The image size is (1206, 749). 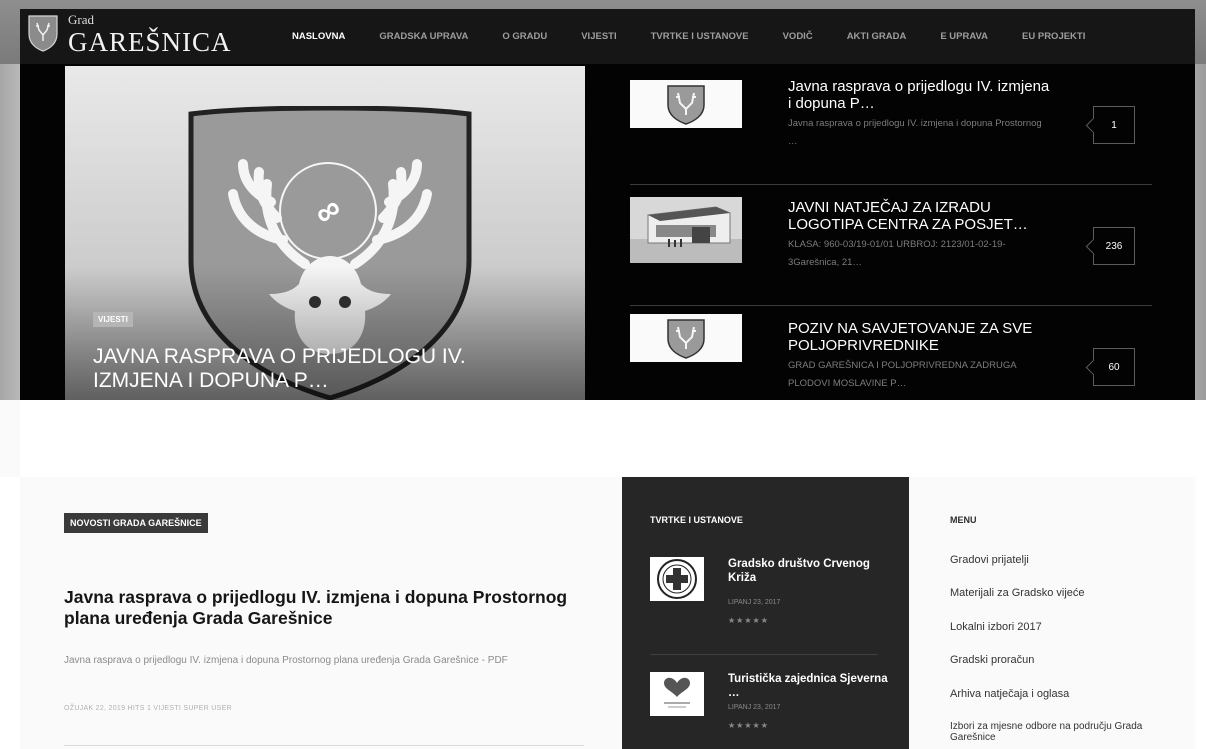 What do you see at coordinates (1053, 36) in the screenshot?
I see `nav-eu-projekti: EU PROJEKTI` at bounding box center [1053, 36].